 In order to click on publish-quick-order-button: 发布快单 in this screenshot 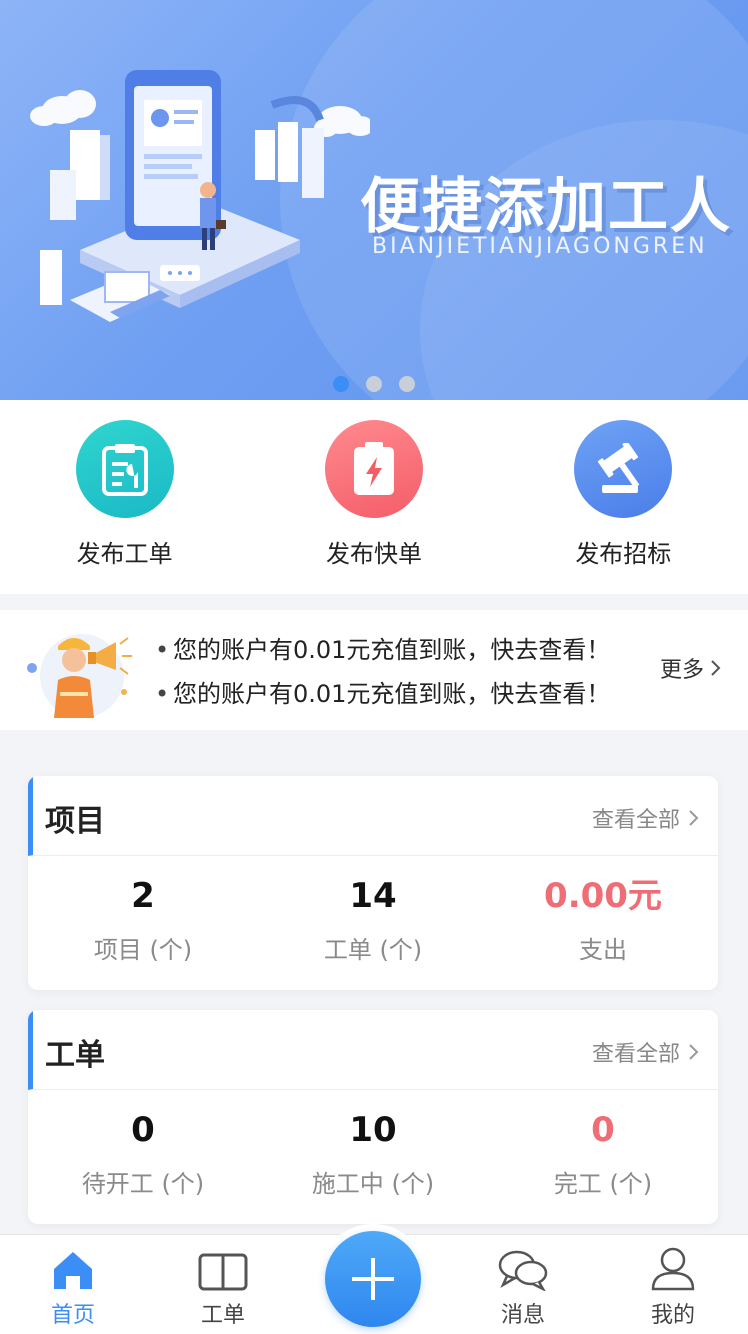, I will do `click(373, 497)`.